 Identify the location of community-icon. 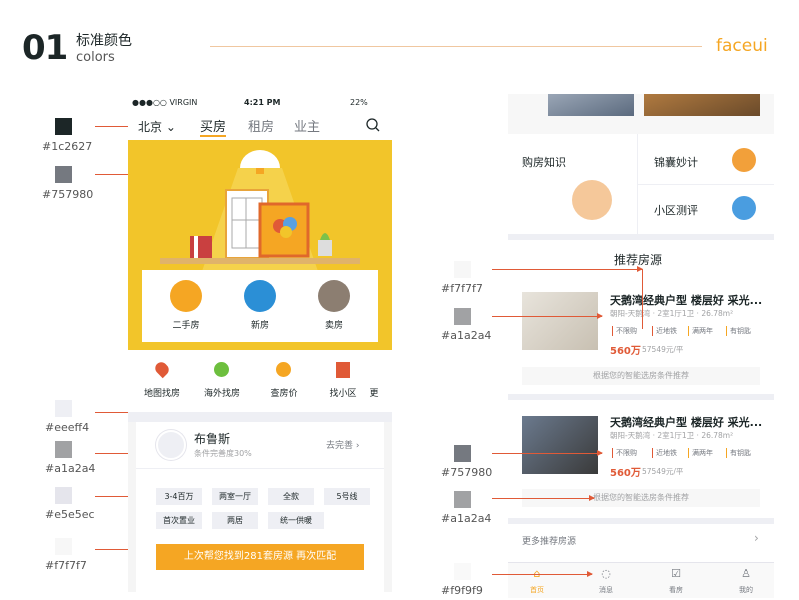
(744, 208).